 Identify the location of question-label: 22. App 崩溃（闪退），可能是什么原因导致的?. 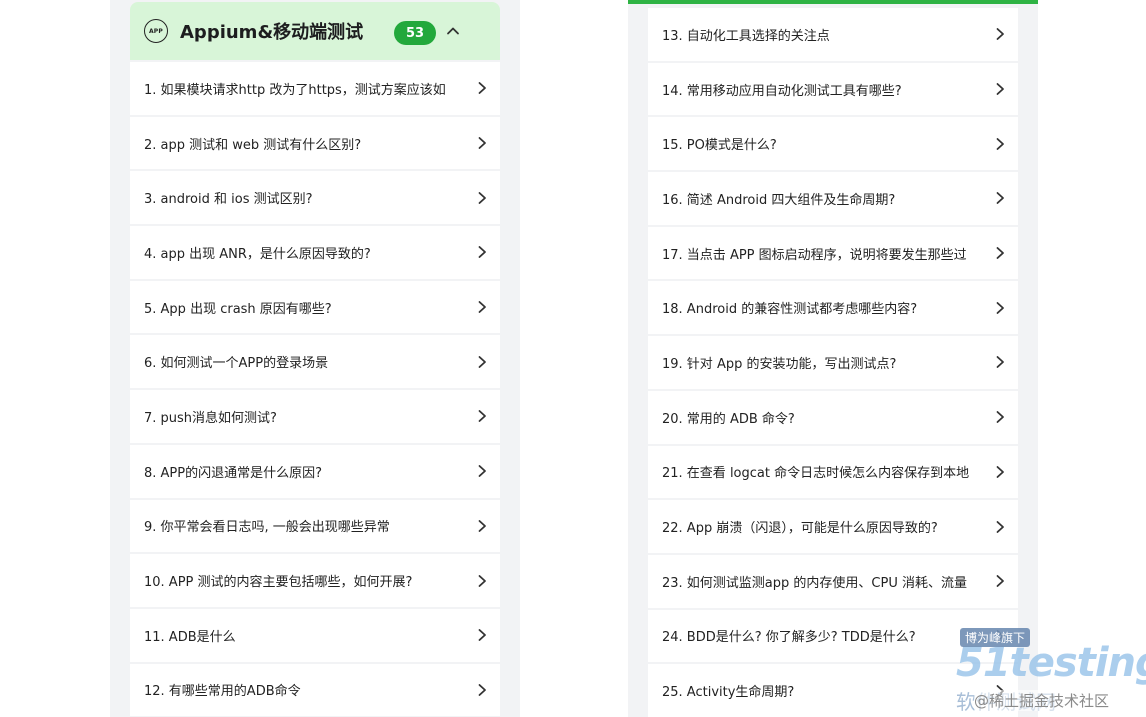
(800, 529).